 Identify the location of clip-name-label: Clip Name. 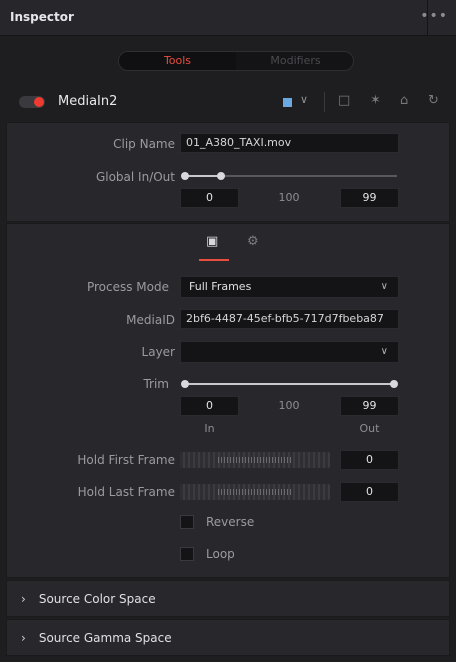
(144, 144).